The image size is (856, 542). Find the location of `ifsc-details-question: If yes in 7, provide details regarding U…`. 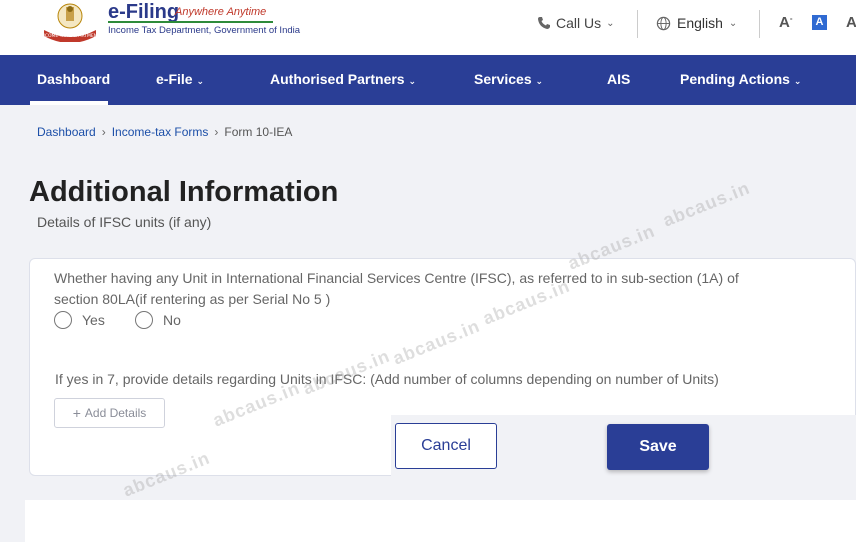

ifsc-details-question: If yes in 7, provide details regarding U… is located at coordinates (387, 379).